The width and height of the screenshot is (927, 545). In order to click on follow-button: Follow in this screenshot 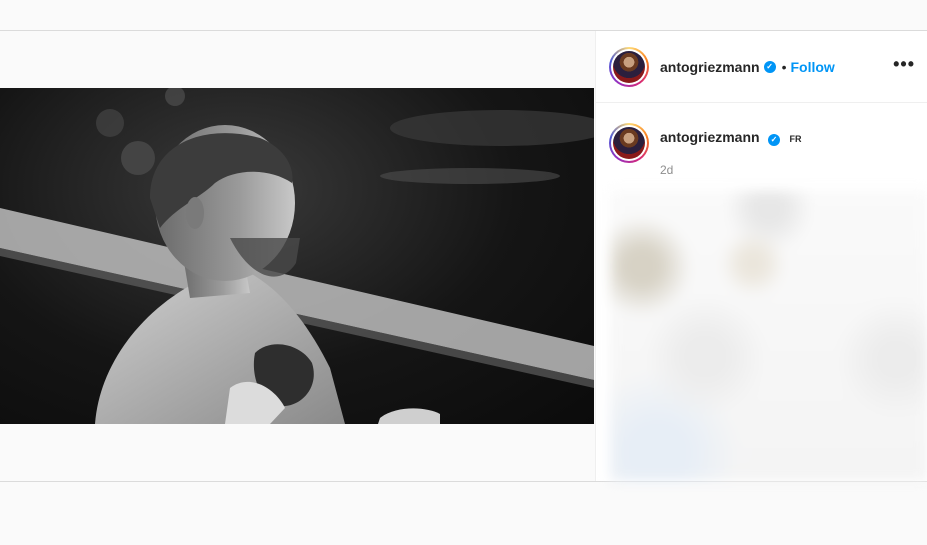, I will do `click(812, 67)`.